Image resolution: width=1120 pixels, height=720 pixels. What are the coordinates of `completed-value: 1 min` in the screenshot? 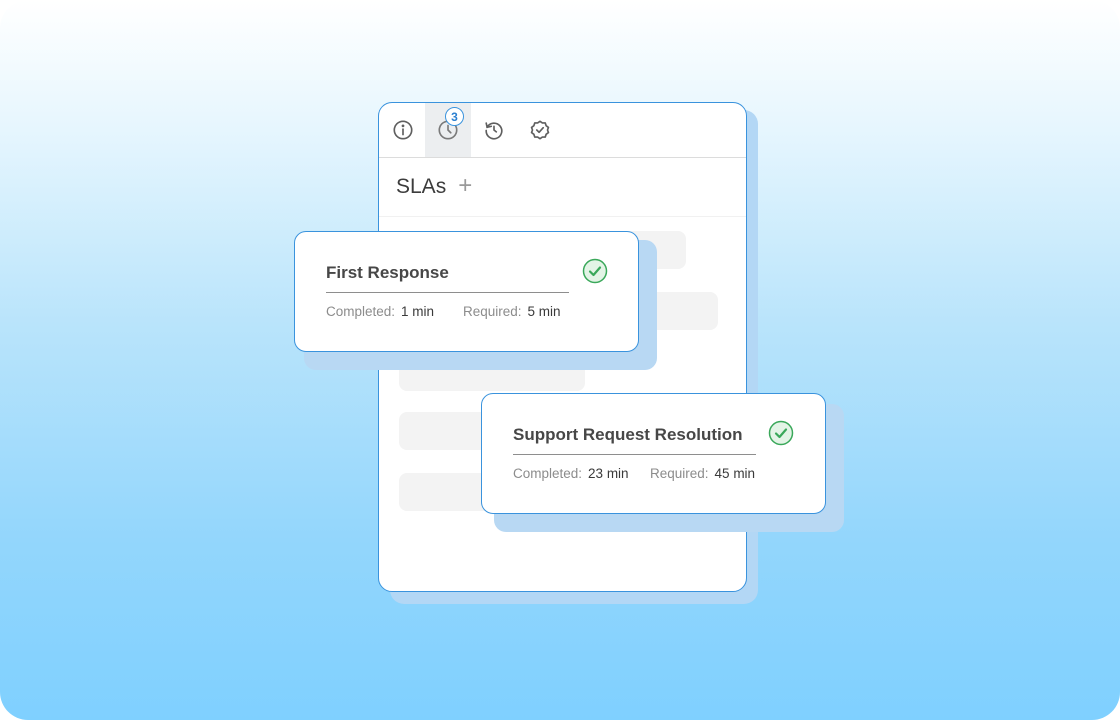 It's located at (418, 311).